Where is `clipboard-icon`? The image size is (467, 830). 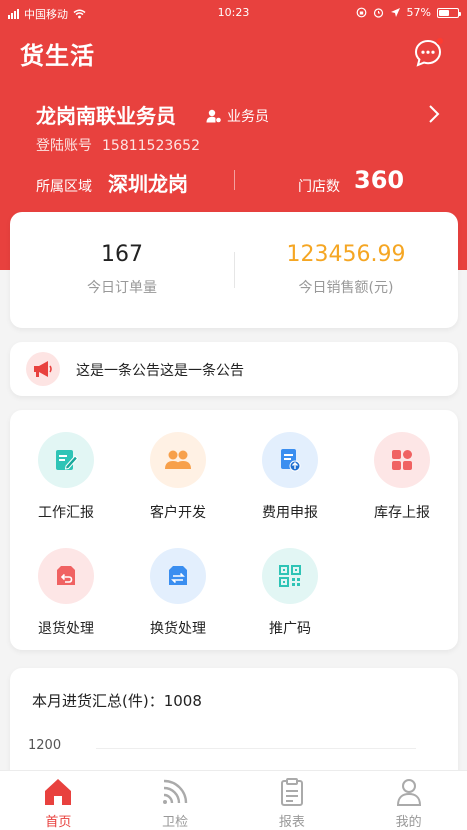
clipboard-icon is located at coordinates (291, 792).